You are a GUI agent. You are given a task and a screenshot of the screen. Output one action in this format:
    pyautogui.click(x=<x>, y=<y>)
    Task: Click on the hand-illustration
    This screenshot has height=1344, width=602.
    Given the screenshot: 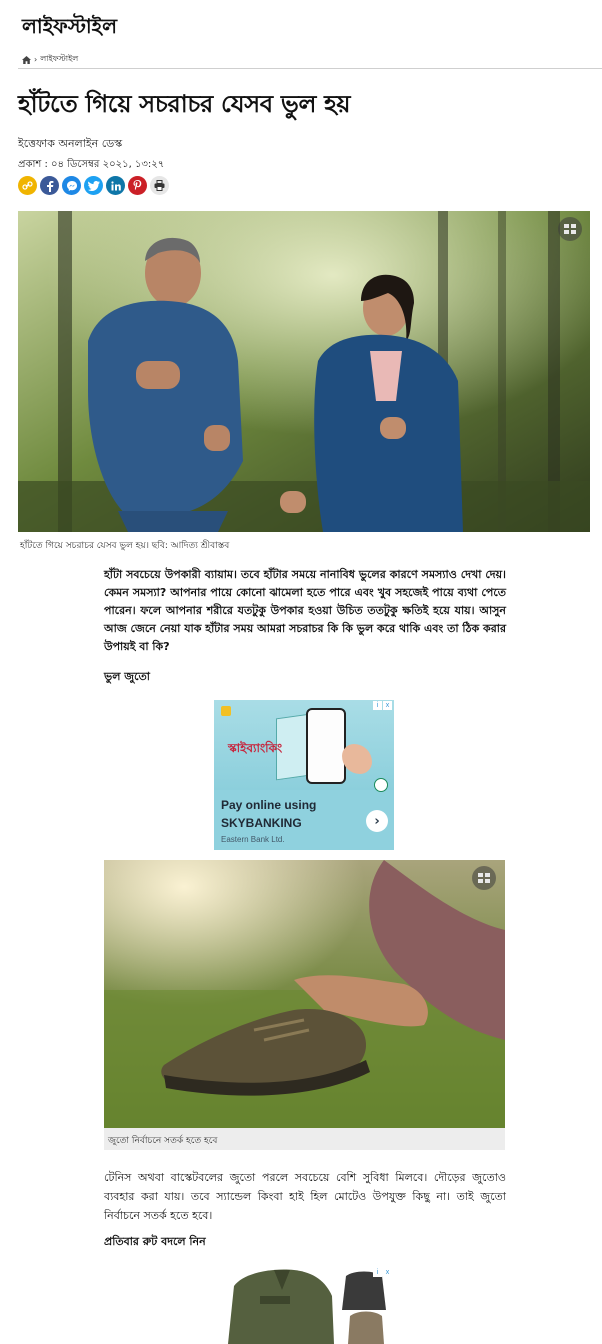 What is the action you would take?
    pyautogui.click(x=357, y=759)
    